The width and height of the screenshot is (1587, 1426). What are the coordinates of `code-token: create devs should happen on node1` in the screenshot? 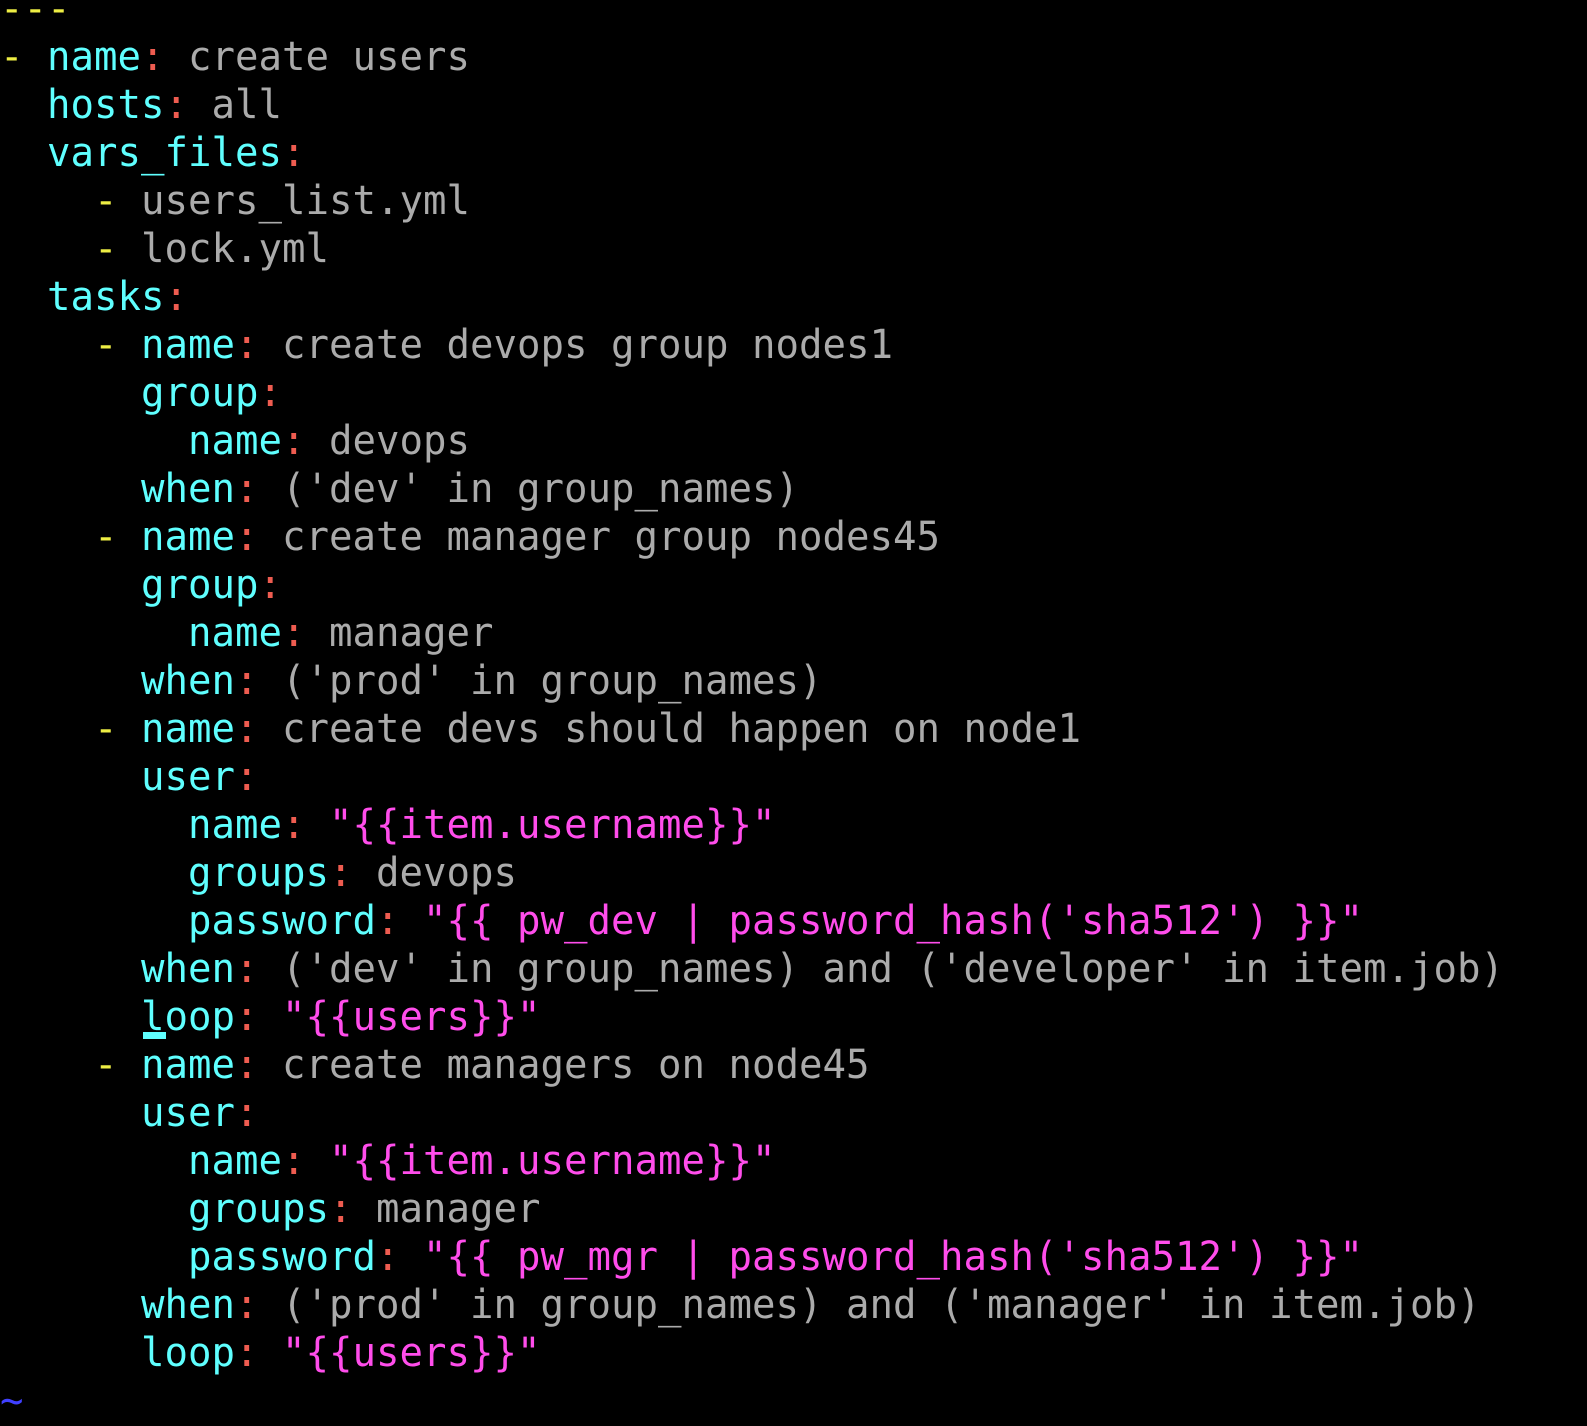 It's located at (670, 729).